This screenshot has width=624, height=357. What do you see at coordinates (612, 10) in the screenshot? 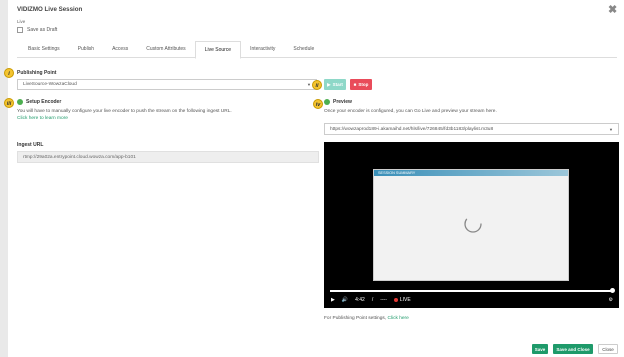
I see `close-icon: ✖` at bounding box center [612, 10].